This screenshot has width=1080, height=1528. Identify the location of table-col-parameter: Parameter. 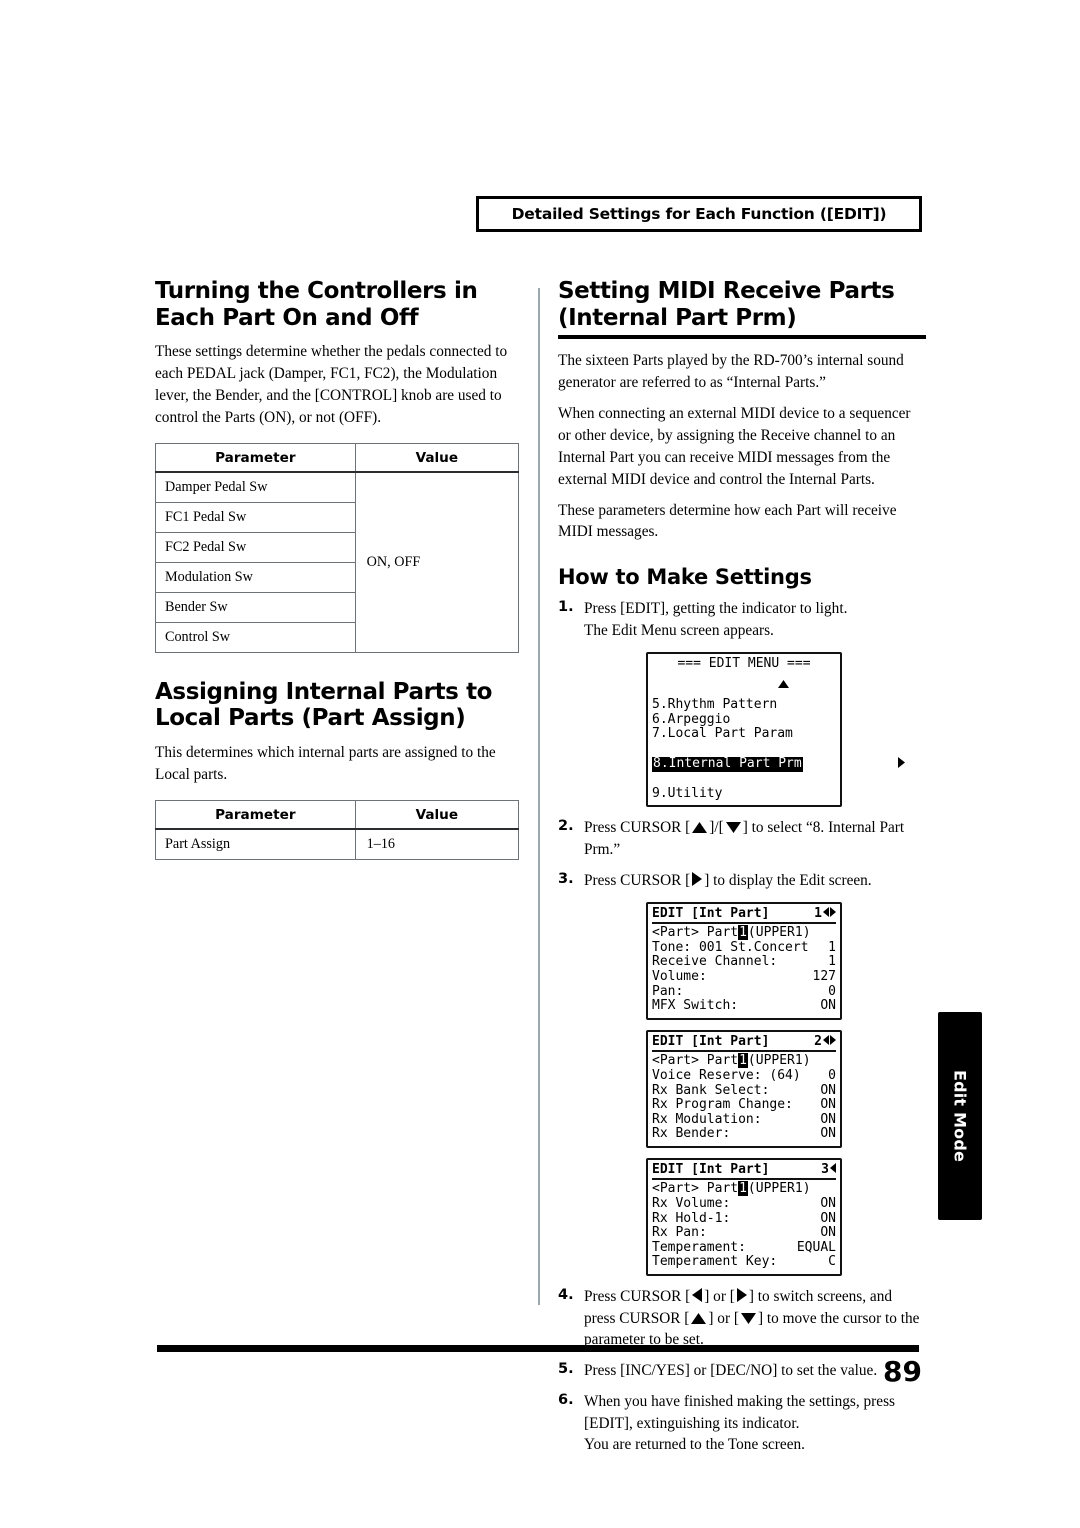
(255, 814).